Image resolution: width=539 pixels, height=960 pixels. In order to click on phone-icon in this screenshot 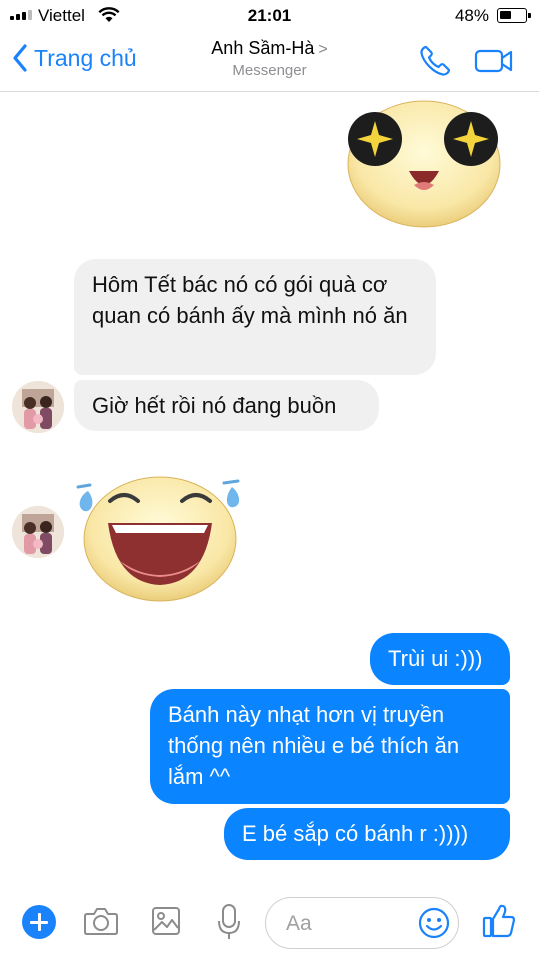, I will do `click(435, 60)`.